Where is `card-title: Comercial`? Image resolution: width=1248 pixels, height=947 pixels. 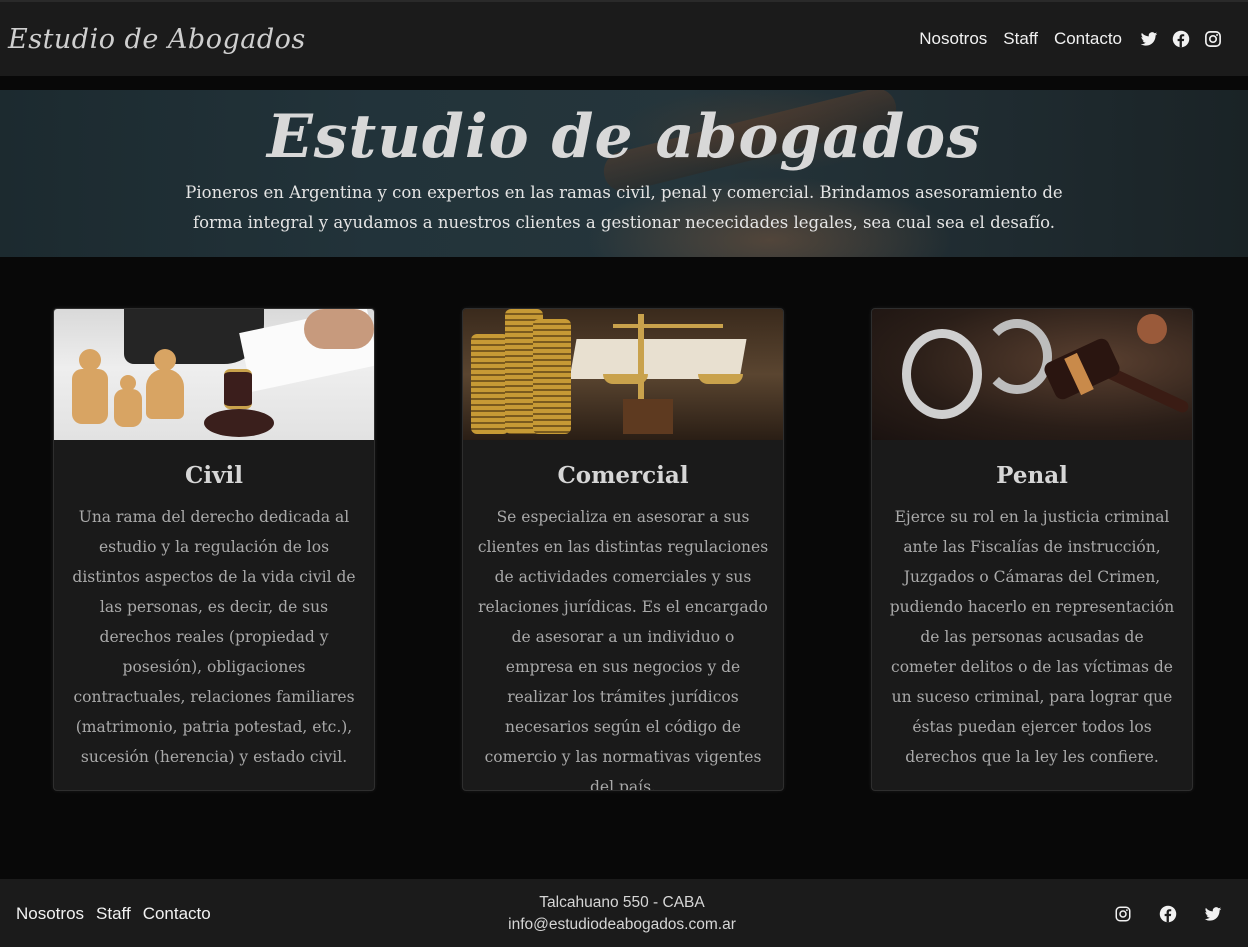 card-title: Comercial is located at coordinates (623, 475).